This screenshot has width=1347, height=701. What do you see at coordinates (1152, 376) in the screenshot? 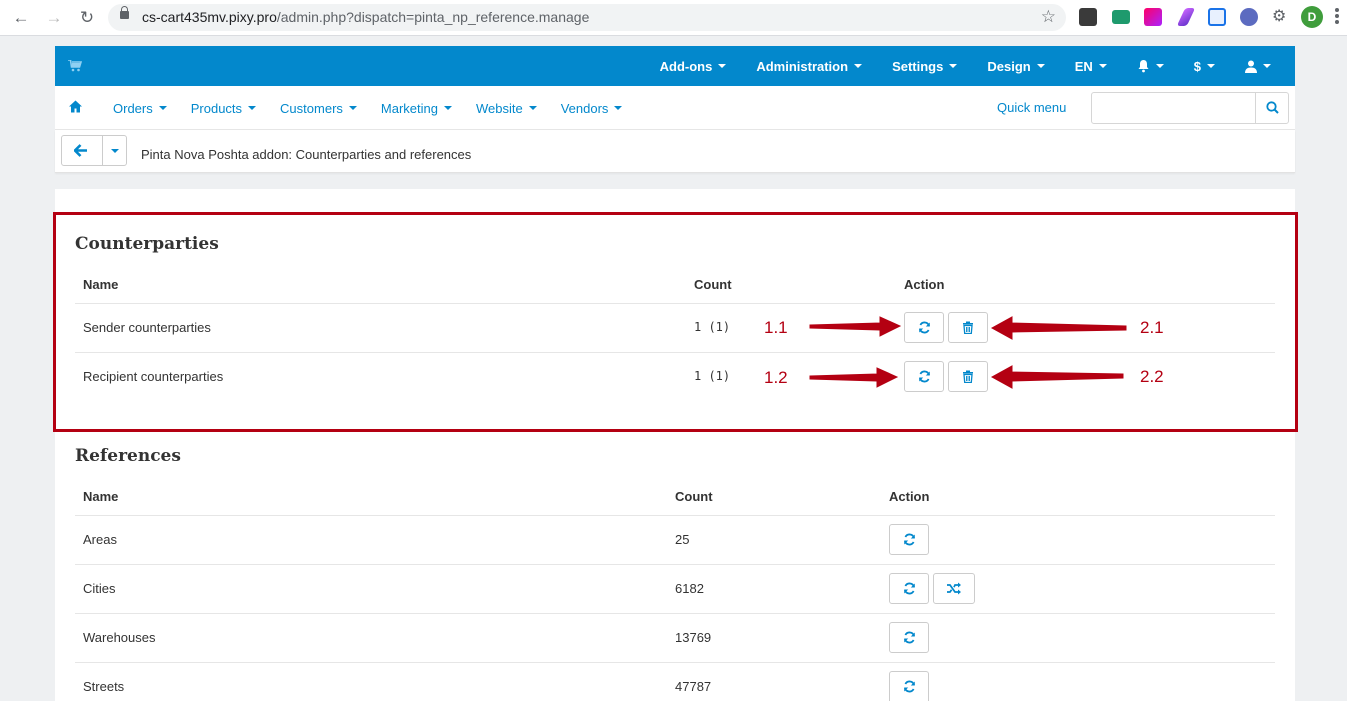
I see `annotation-label-2-2: 2.2` at bounding box center [1152, 376].